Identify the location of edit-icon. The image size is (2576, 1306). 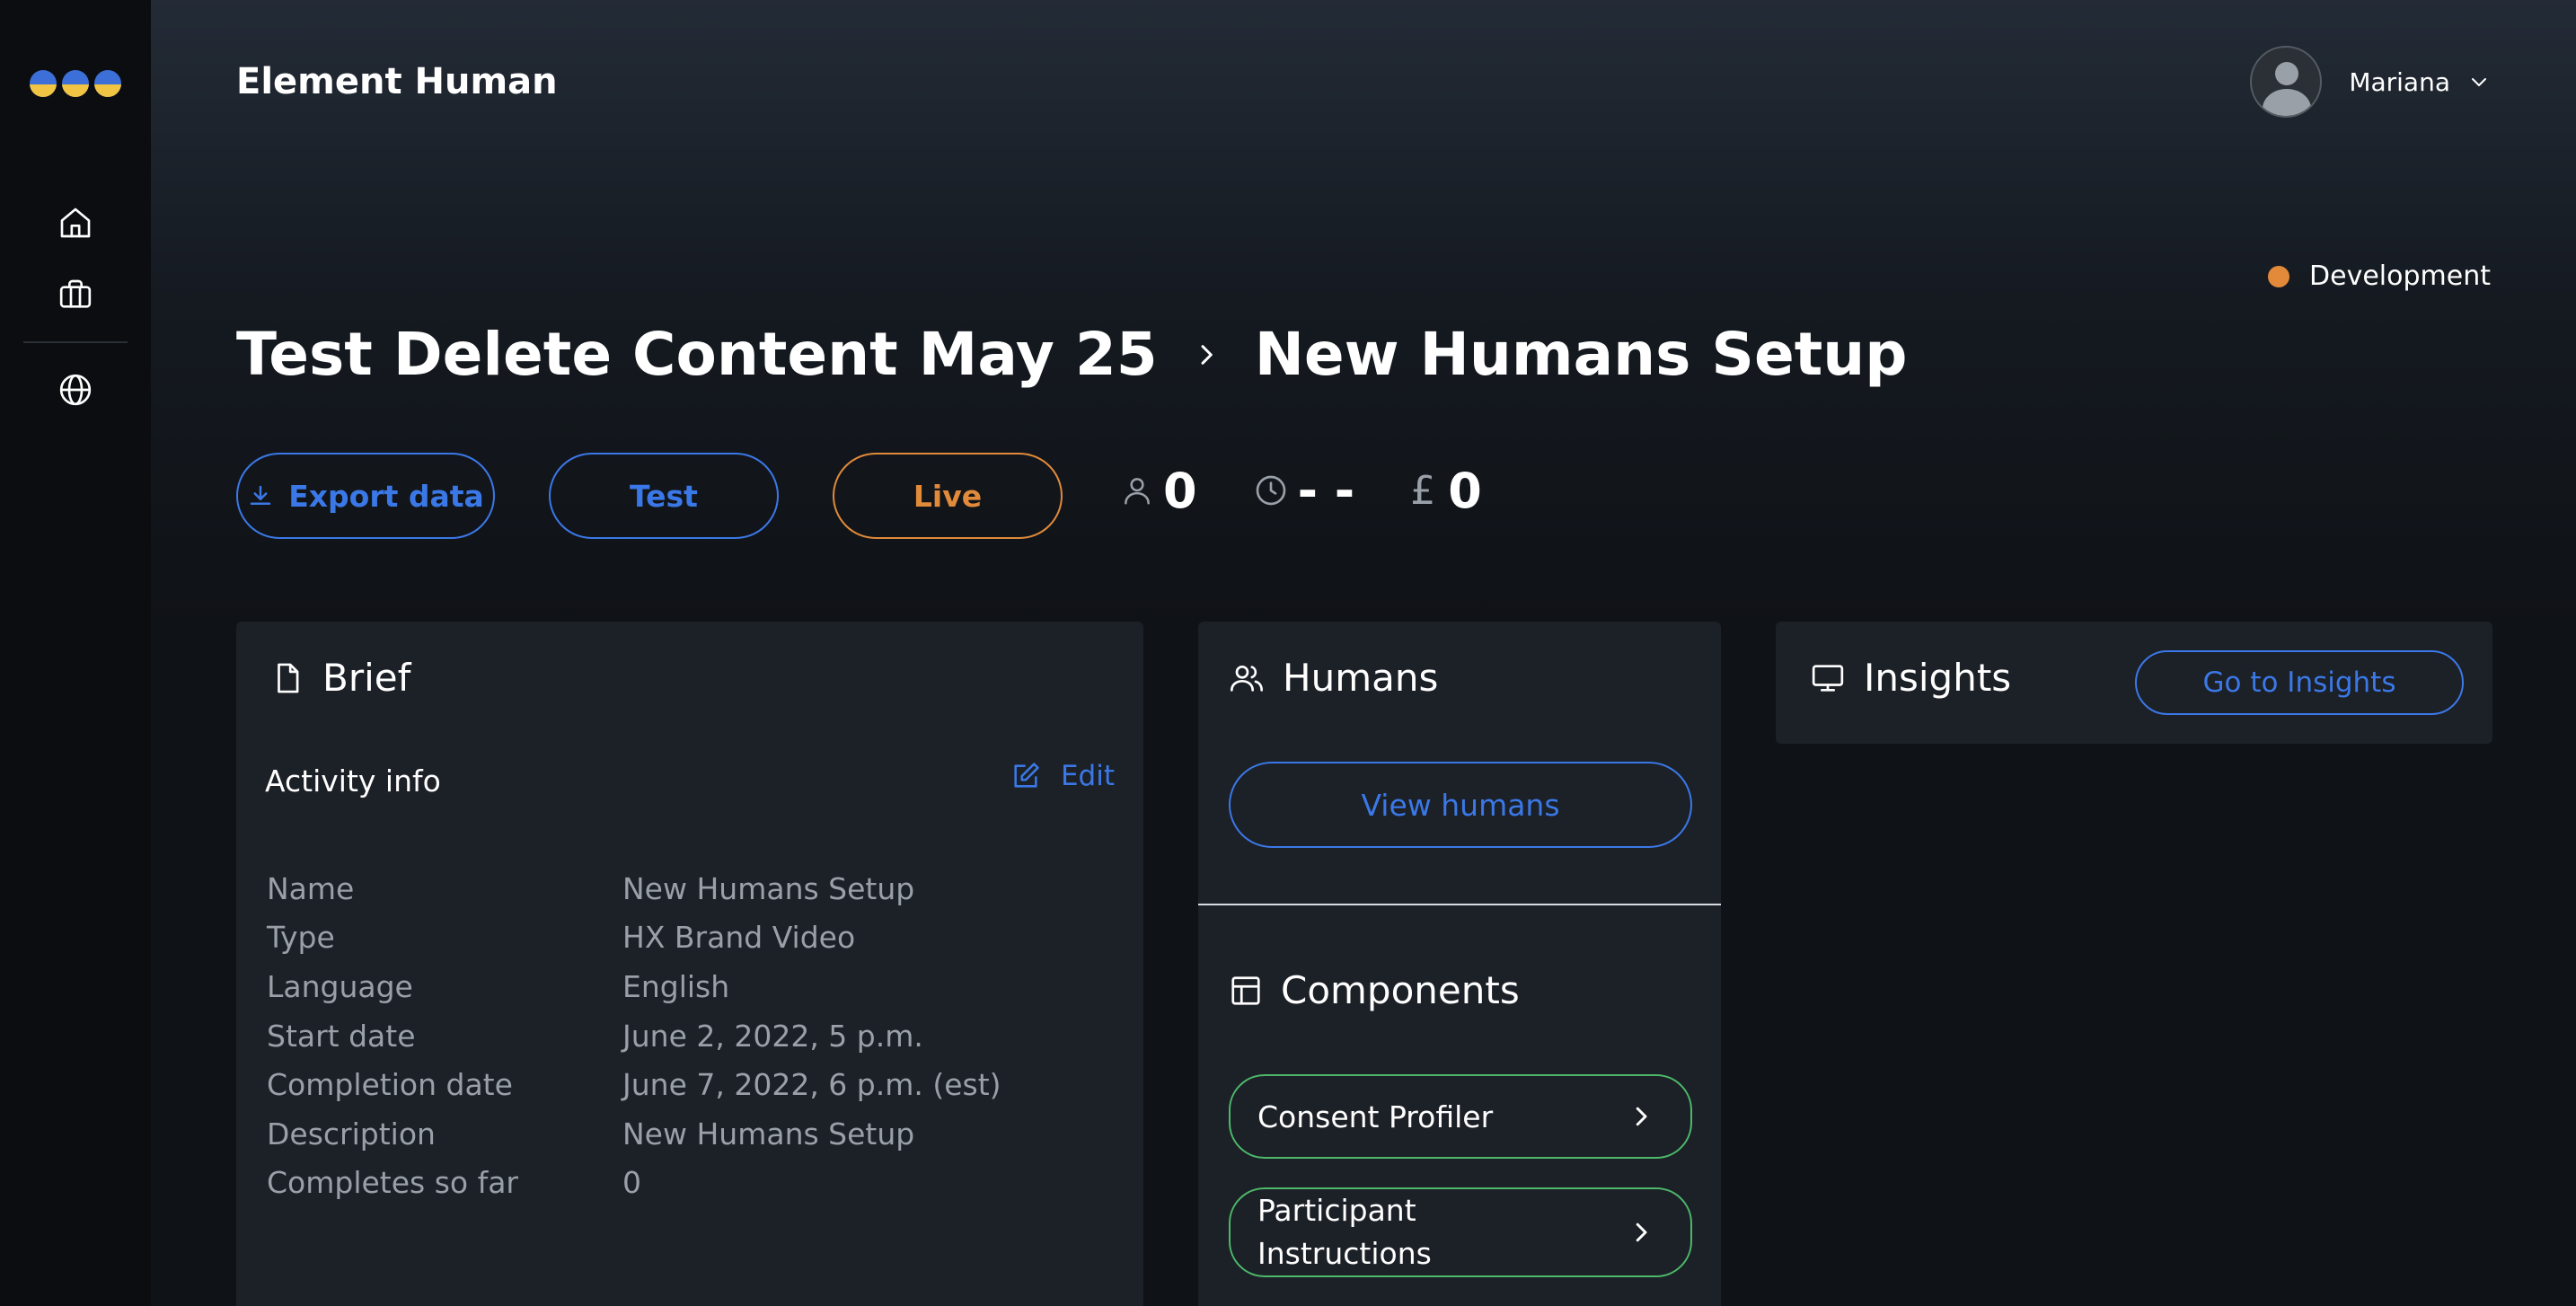
(1026, 775).